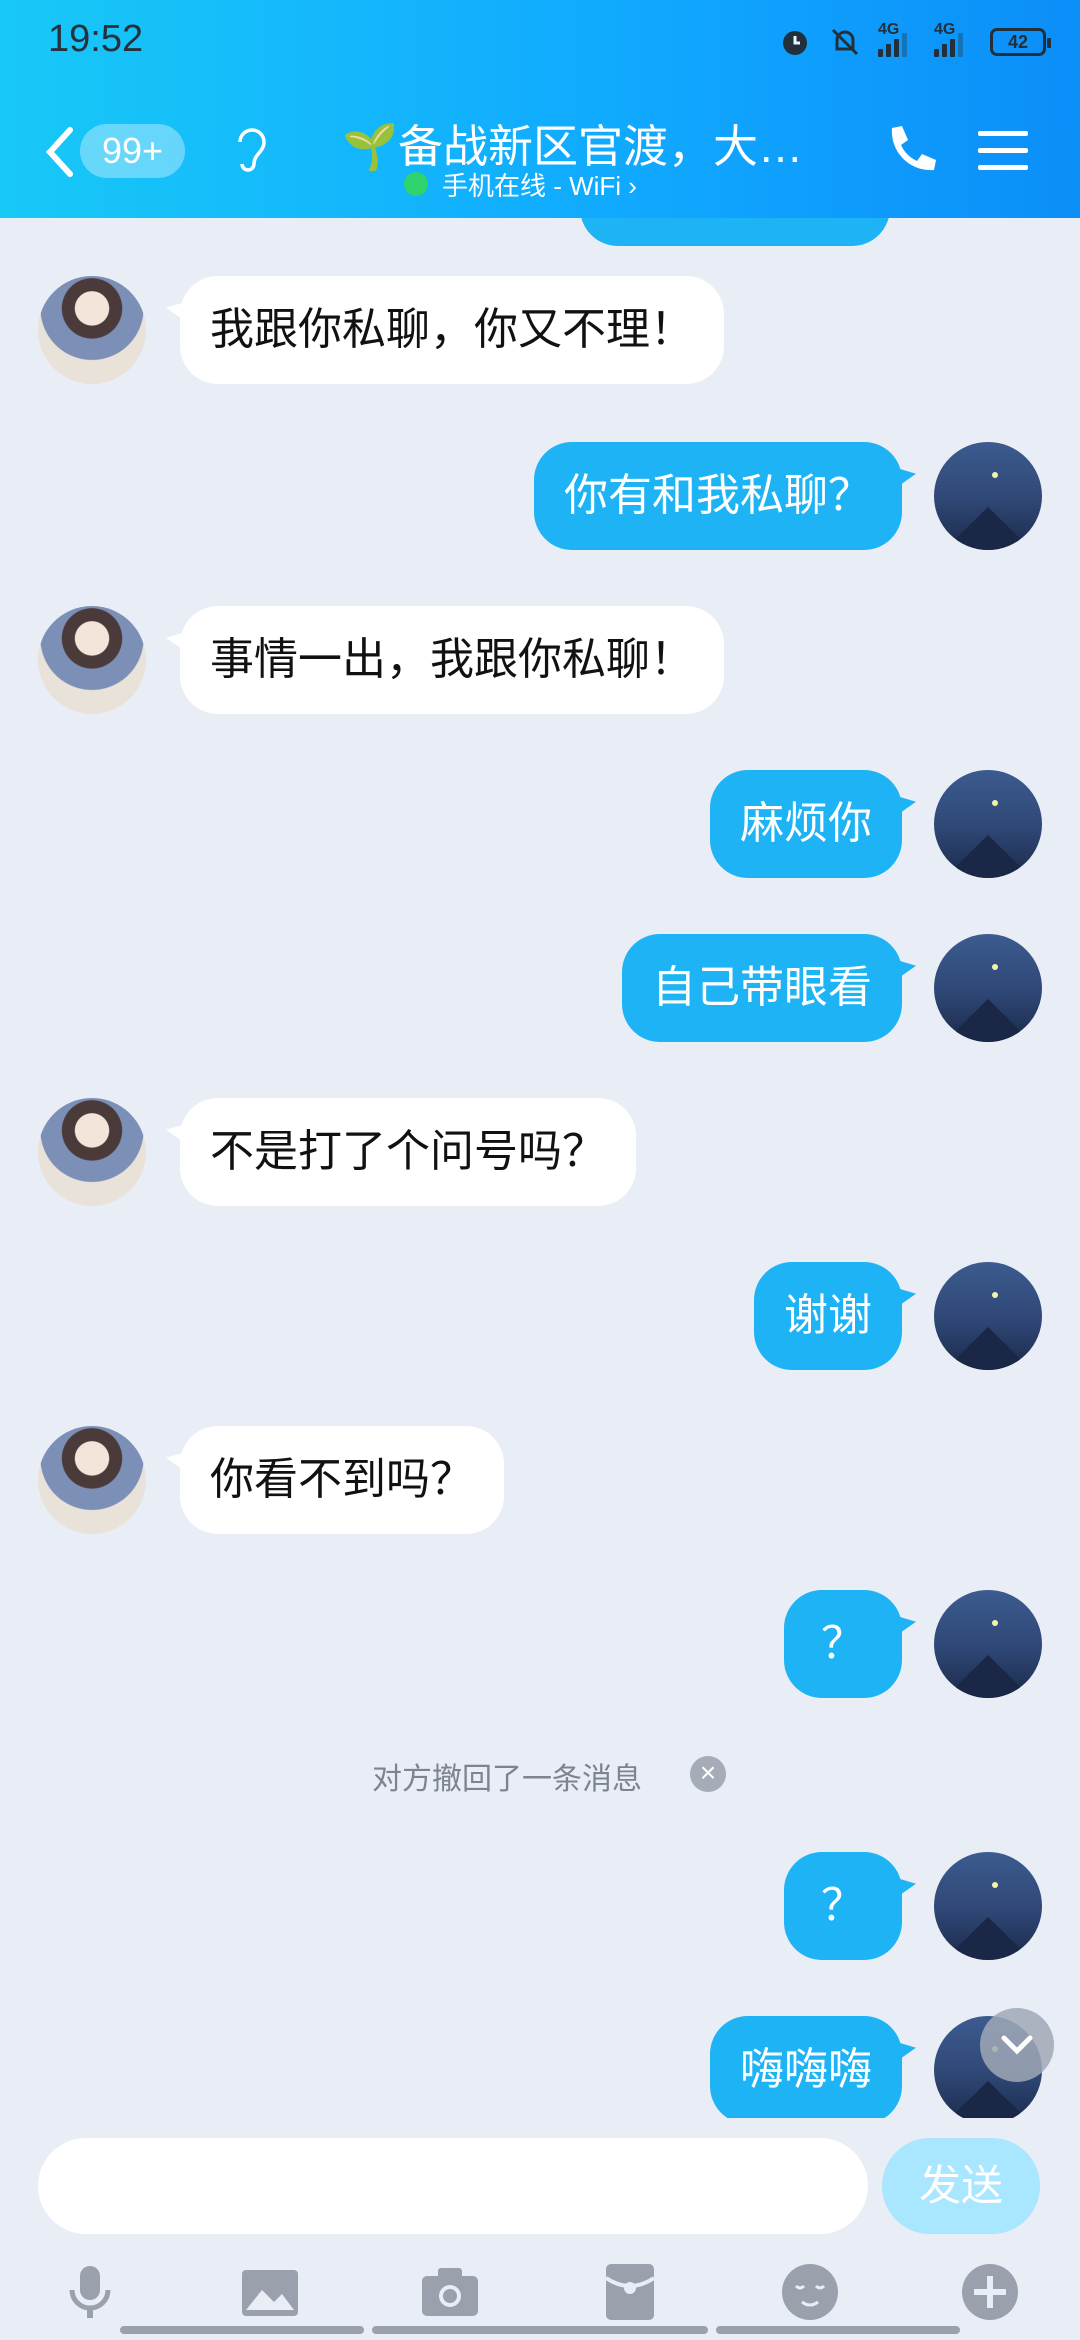 The width and height of the screenshot is (1080, 2340). I want to click on status-time: 19:52, so click(96, 39).